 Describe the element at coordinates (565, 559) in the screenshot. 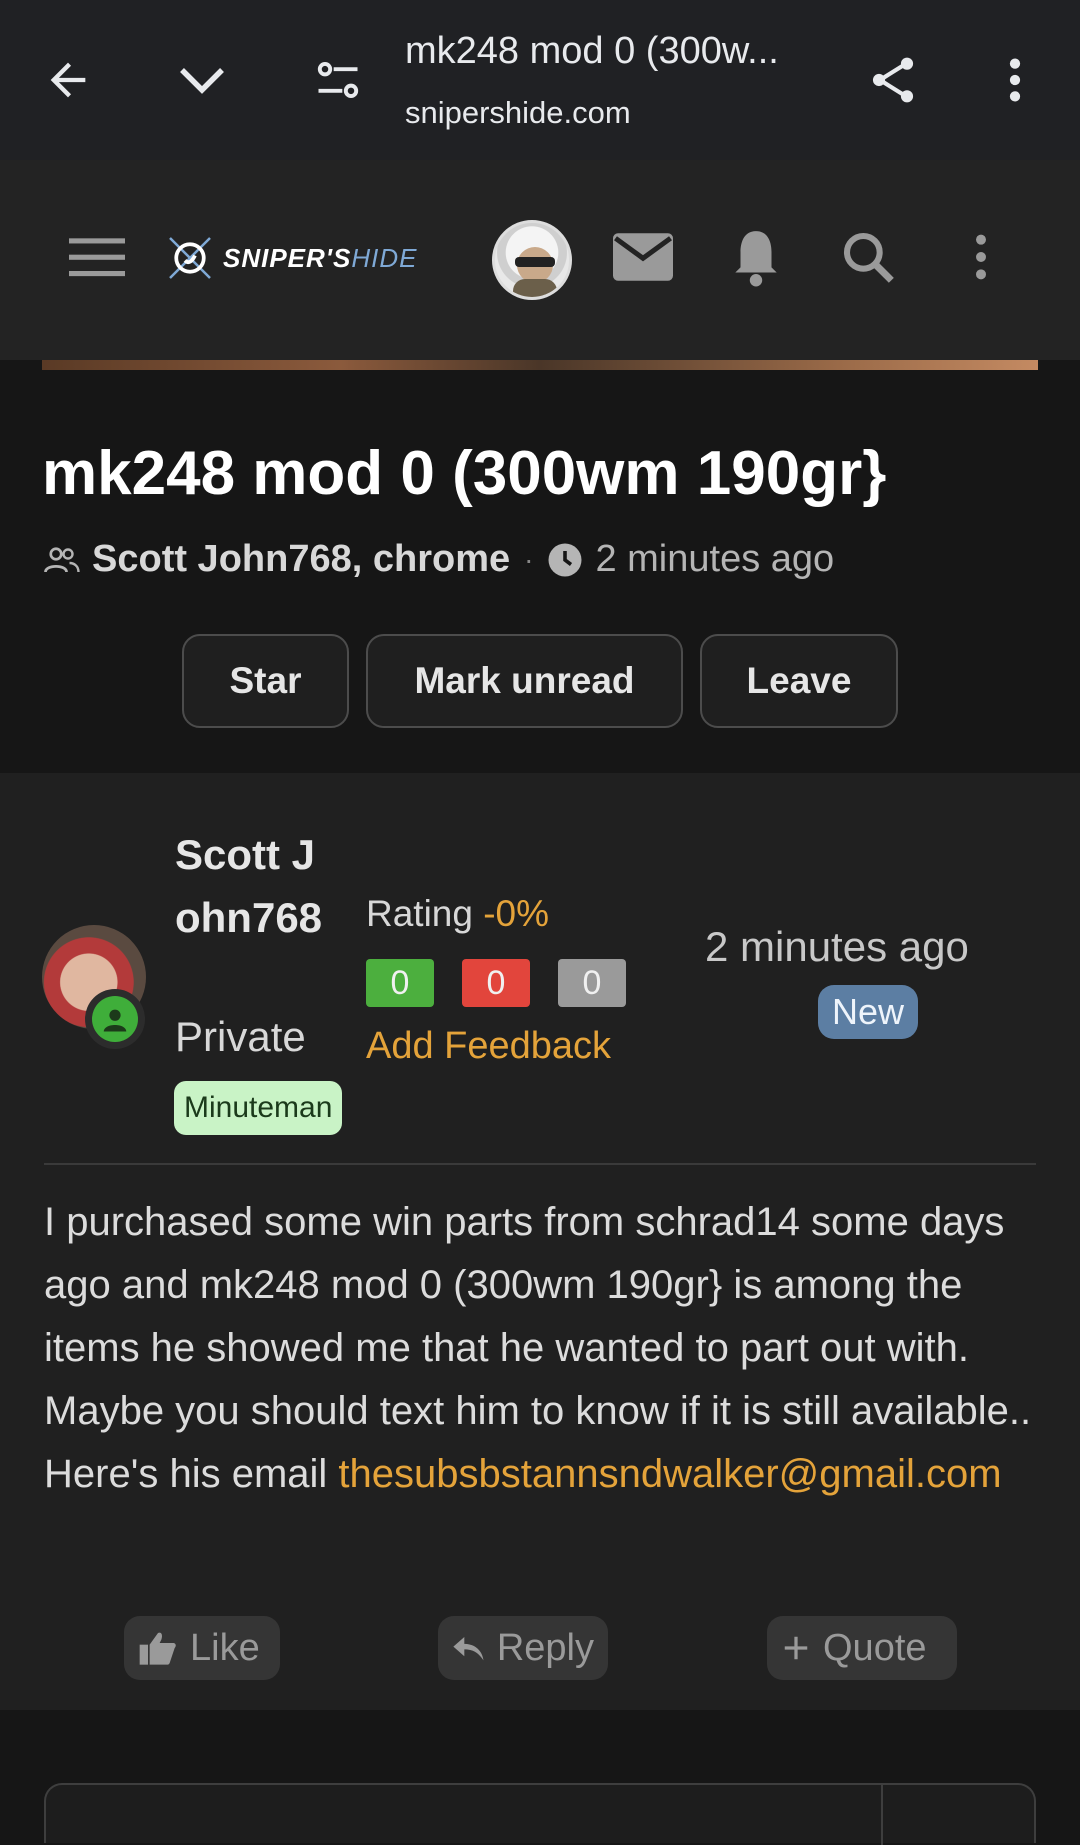

I see `clock-icon` at that location.